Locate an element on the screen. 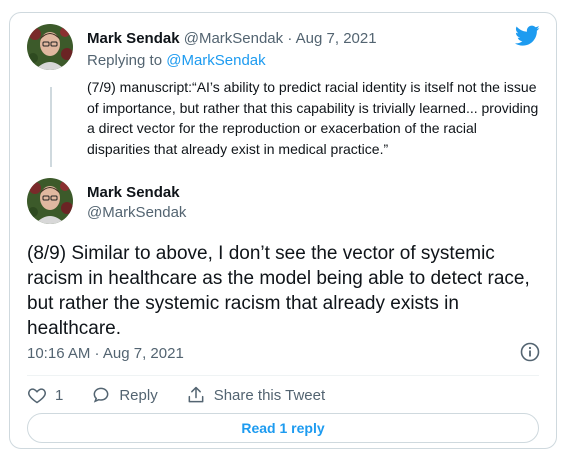 The height and width of the screenshot is (461, 569). reply-label: Reply is located at coordinates (138, 395).